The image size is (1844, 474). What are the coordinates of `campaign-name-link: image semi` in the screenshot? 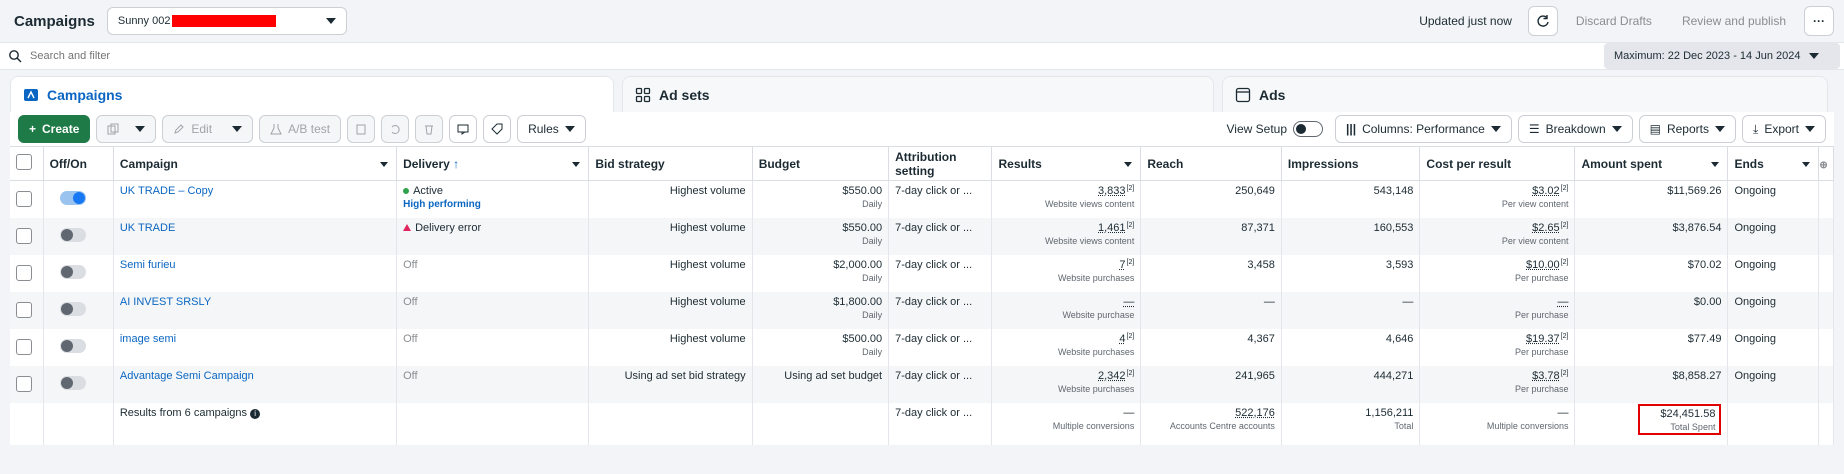 It's located at (148, 339).